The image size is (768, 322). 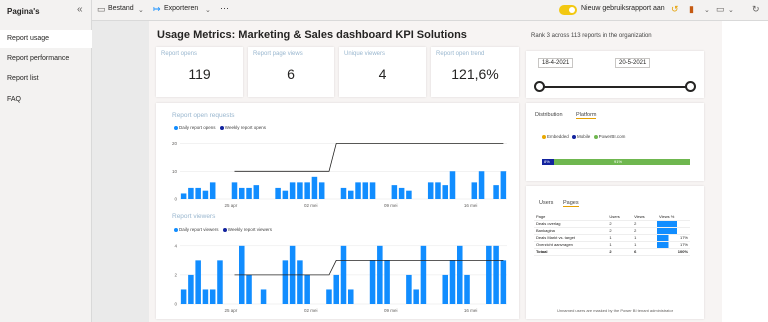 What do you see at coordinates (756, 9) in the screenshot?
I see `refresh-icon: ↻` at bounding box center [756, 9].